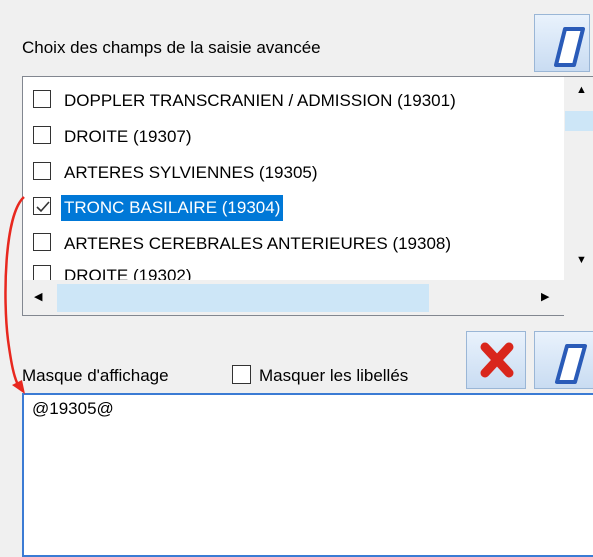  What do you see at coordinates (14, 295) in the screenshot?
I see `annotation-arrow-icon` at bounding box center [14, 295].